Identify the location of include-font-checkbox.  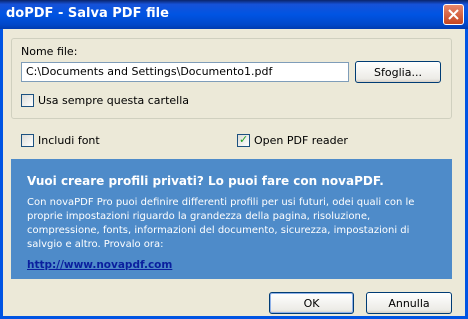
(27, 140).